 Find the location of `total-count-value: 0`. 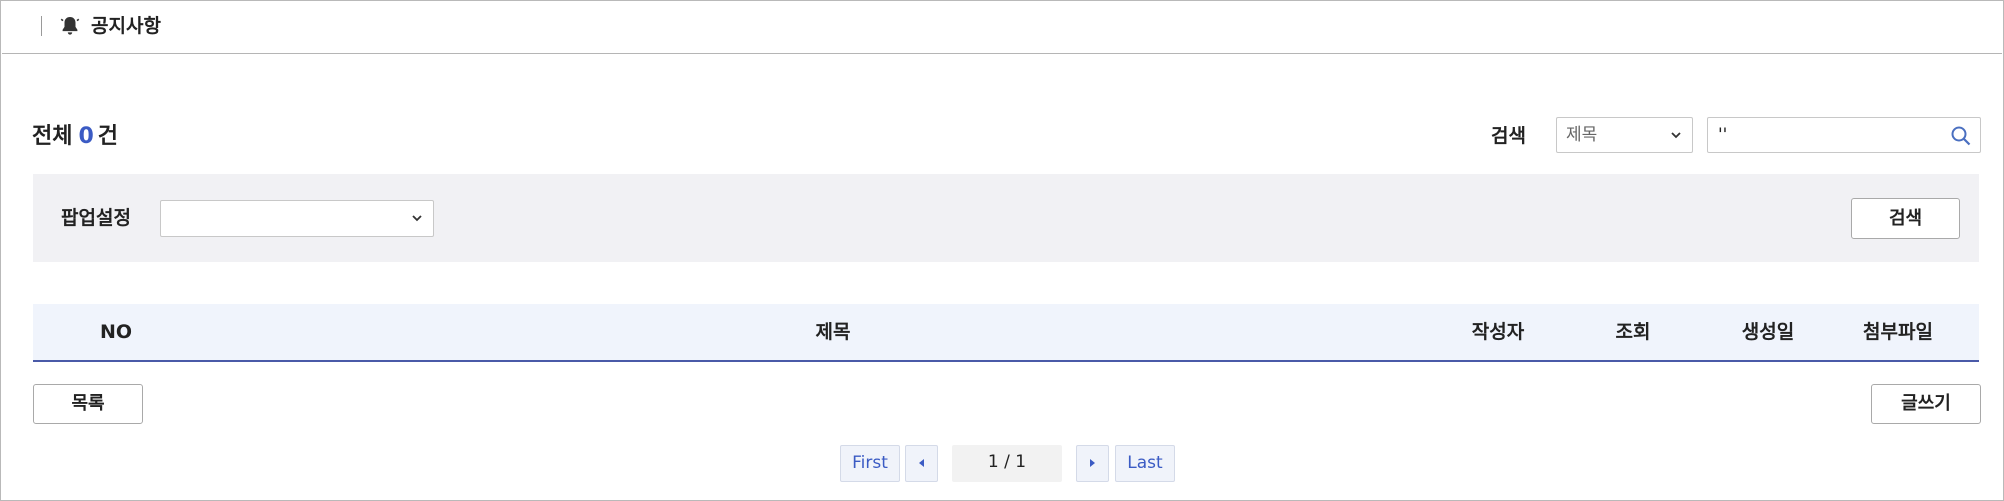

total-count-value: 0 is located at coordinates (86, 136).